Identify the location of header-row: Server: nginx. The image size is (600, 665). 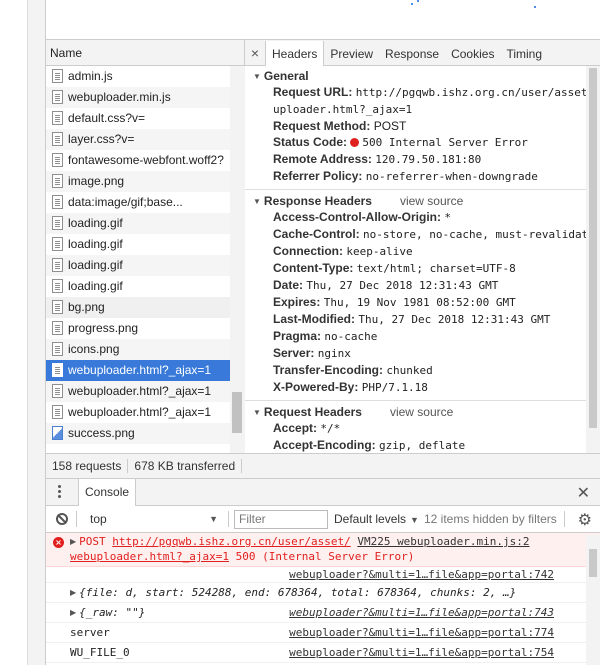
(426, 353).